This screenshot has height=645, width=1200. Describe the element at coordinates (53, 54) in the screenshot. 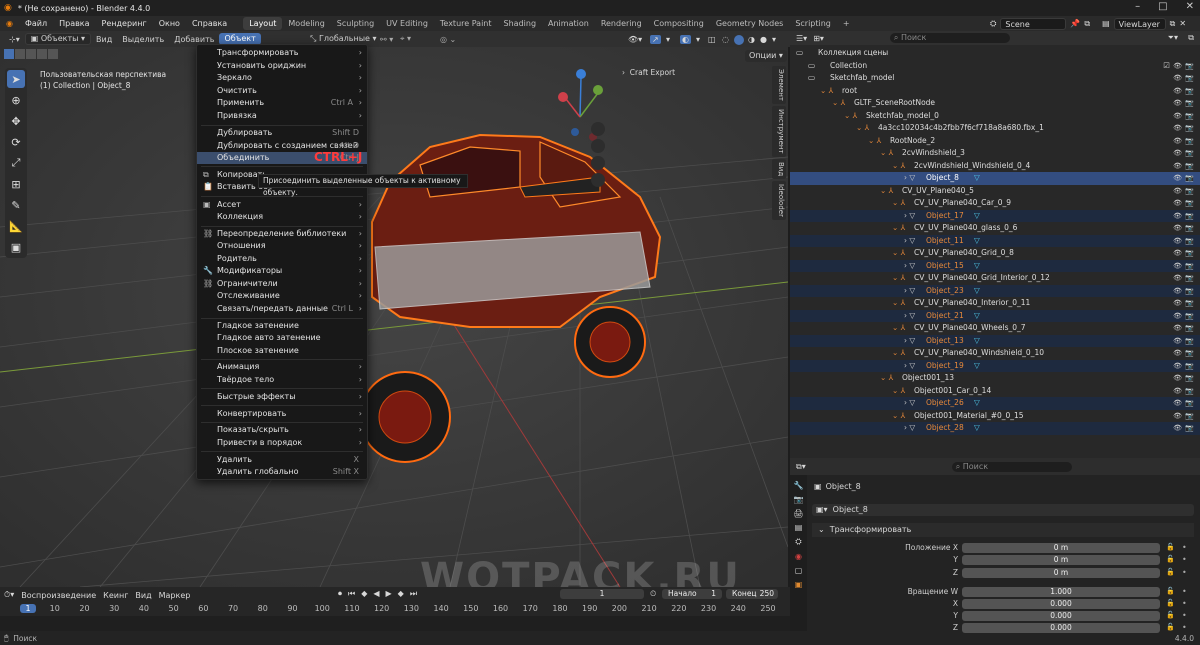

I see `select-intersect-icon` at that location.